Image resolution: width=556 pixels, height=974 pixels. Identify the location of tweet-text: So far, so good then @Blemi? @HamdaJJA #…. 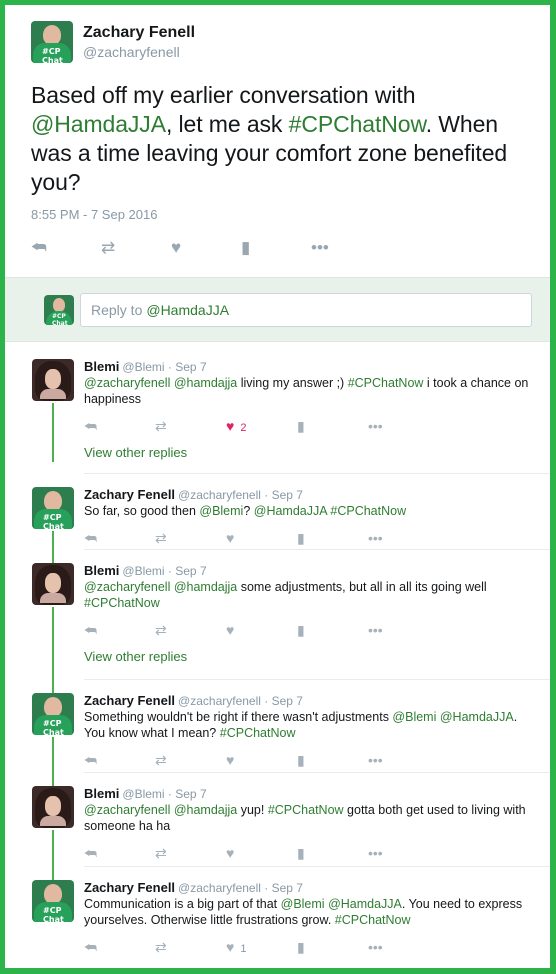
(312, 511).